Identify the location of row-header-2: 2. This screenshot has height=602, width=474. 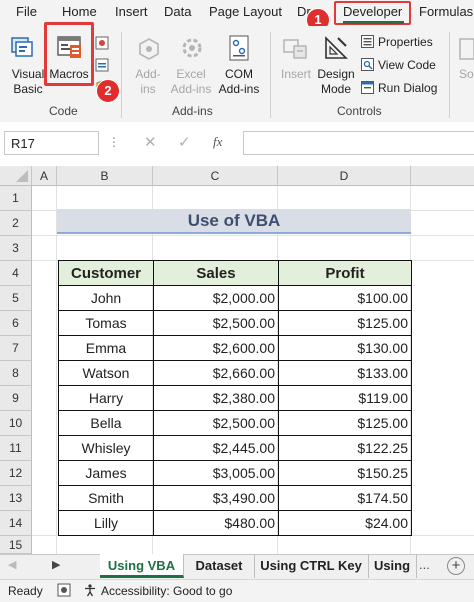
(16, 223).